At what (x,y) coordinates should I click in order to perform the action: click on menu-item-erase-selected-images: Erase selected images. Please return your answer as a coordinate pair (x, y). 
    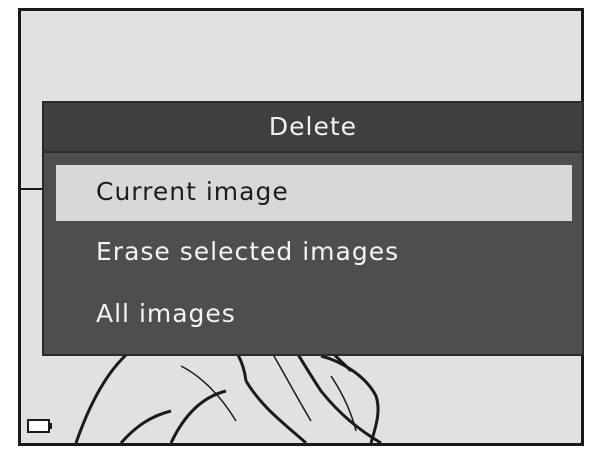
    Looking at the image, I should click on (314, 253).